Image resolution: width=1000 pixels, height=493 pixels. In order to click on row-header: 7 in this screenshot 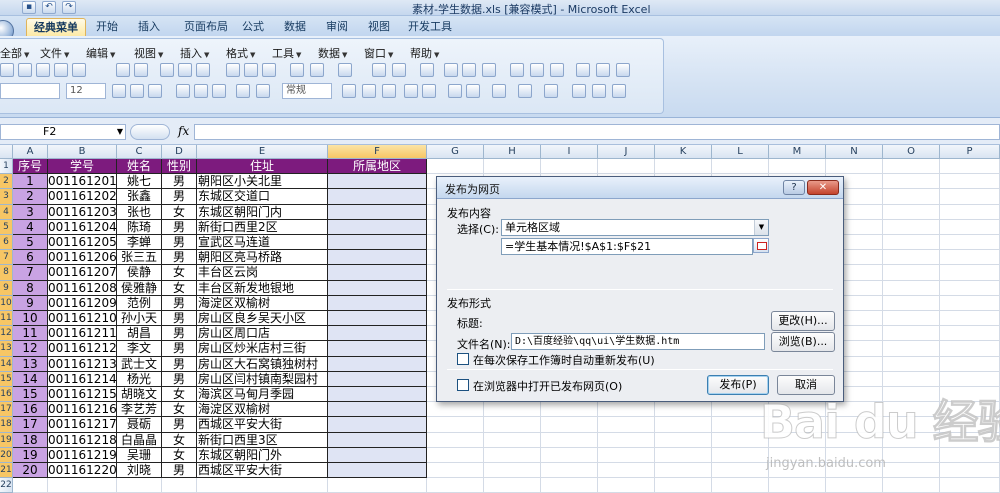, I will do `click(6, 258)`.